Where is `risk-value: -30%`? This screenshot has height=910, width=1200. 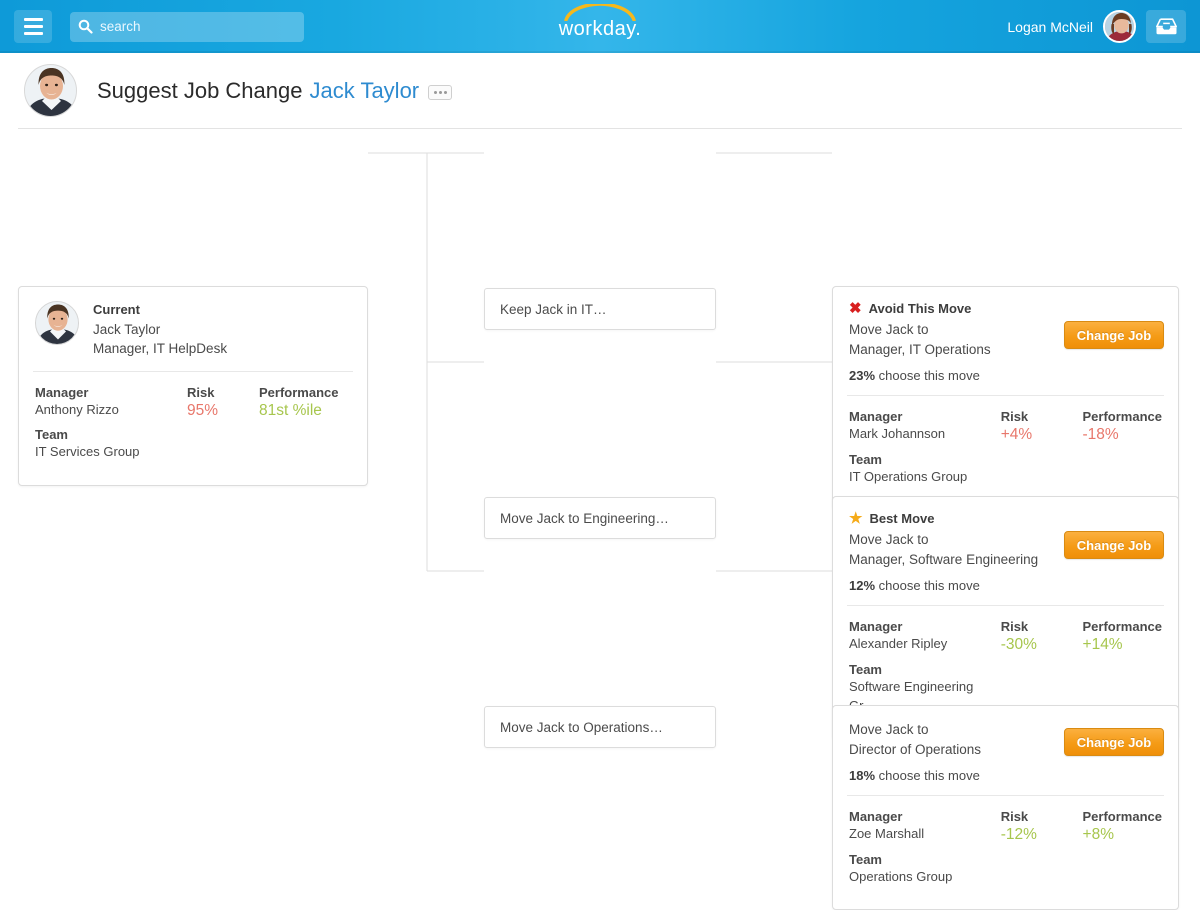
risk-value: -30% is located at coordinates (1018, 645).